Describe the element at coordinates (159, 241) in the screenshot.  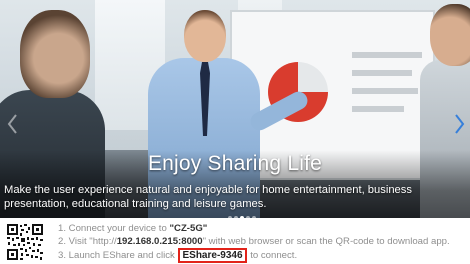
I see `download-address: 192.168.0.215:8000` at that location.